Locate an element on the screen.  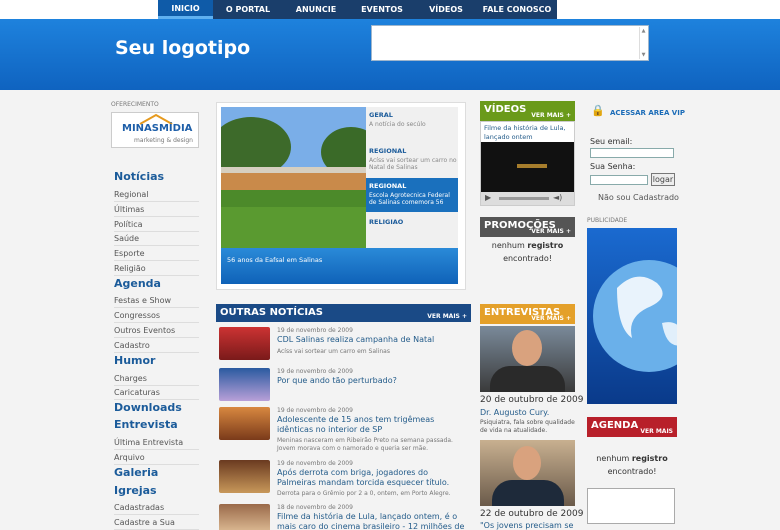
sidebar-item-ultimas: Últimas is located at coordinates (156, 211).